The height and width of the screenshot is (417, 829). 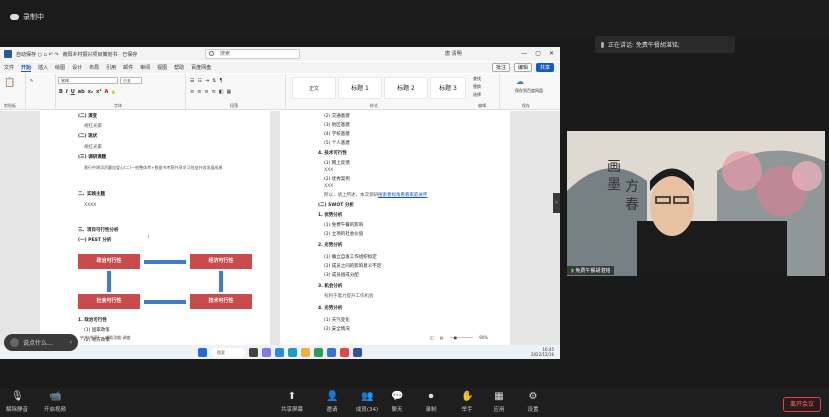 What do you see at coordinates (406, 88) in the screenshot?
I see `style-heading-2: 标题 2` at bounding box center [406, 88].